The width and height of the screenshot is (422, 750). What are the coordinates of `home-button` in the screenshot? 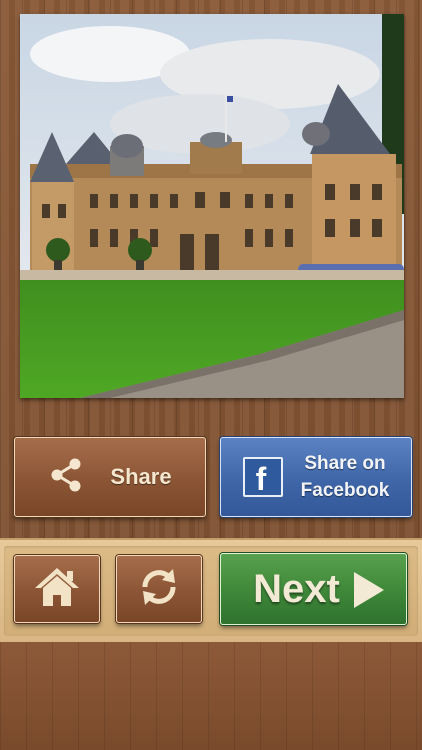 It's located at (57, 589).